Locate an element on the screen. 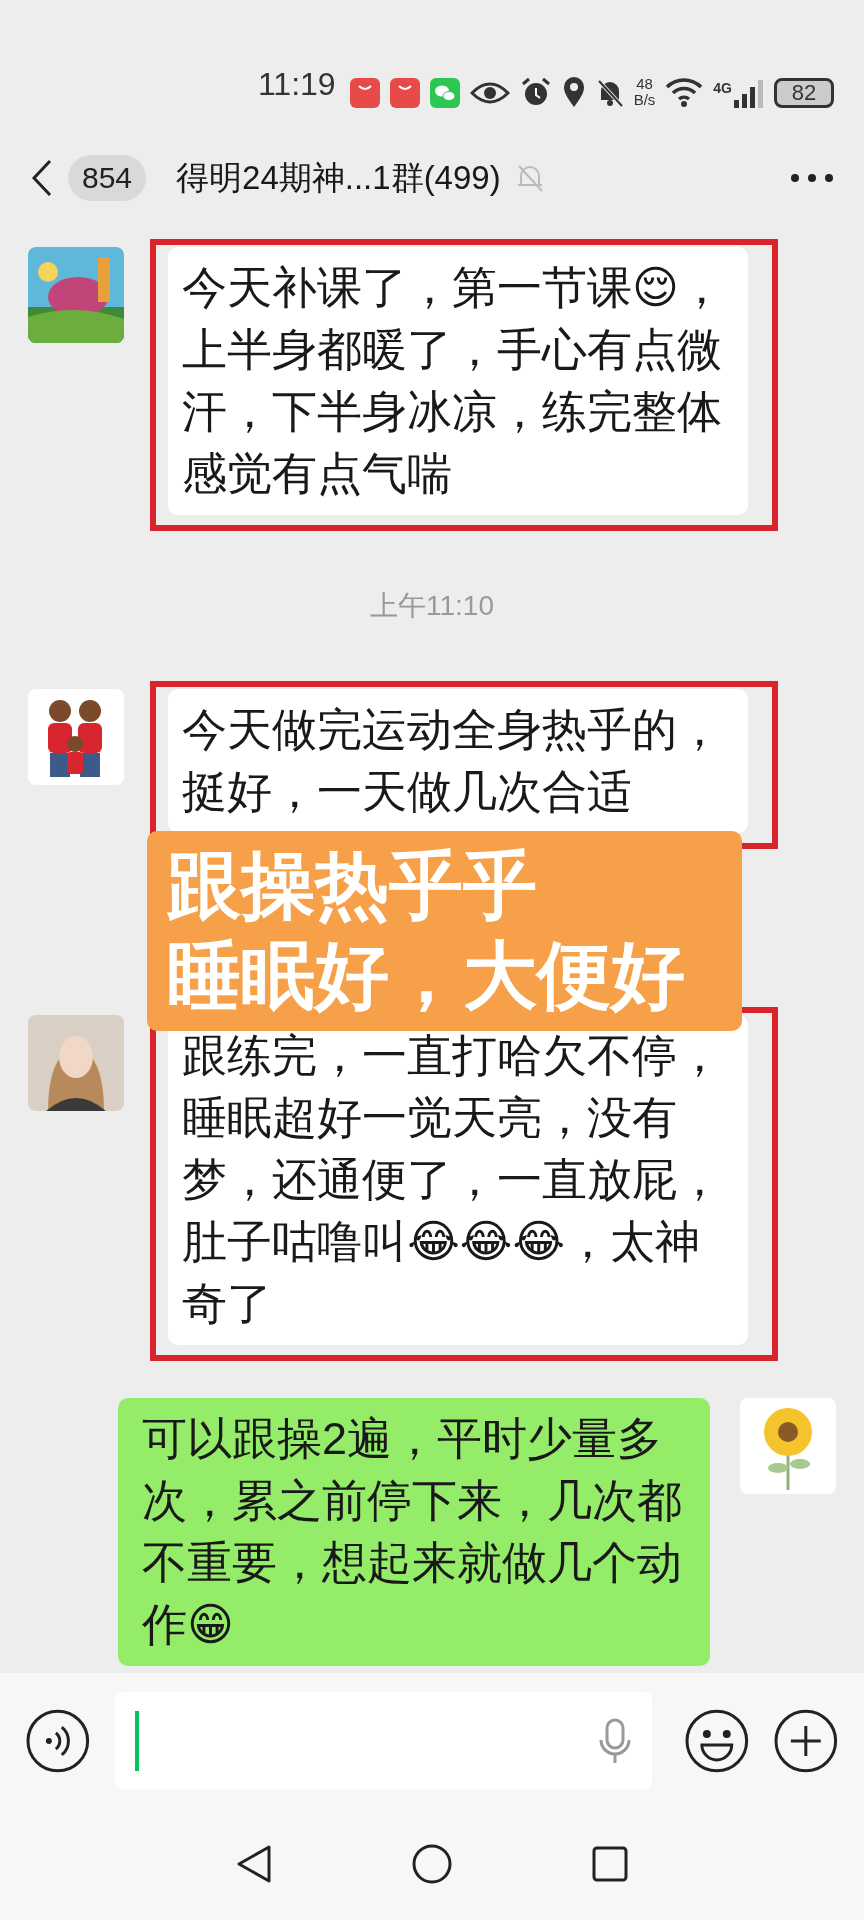  add-icon is located at coordinates (806, 1740).